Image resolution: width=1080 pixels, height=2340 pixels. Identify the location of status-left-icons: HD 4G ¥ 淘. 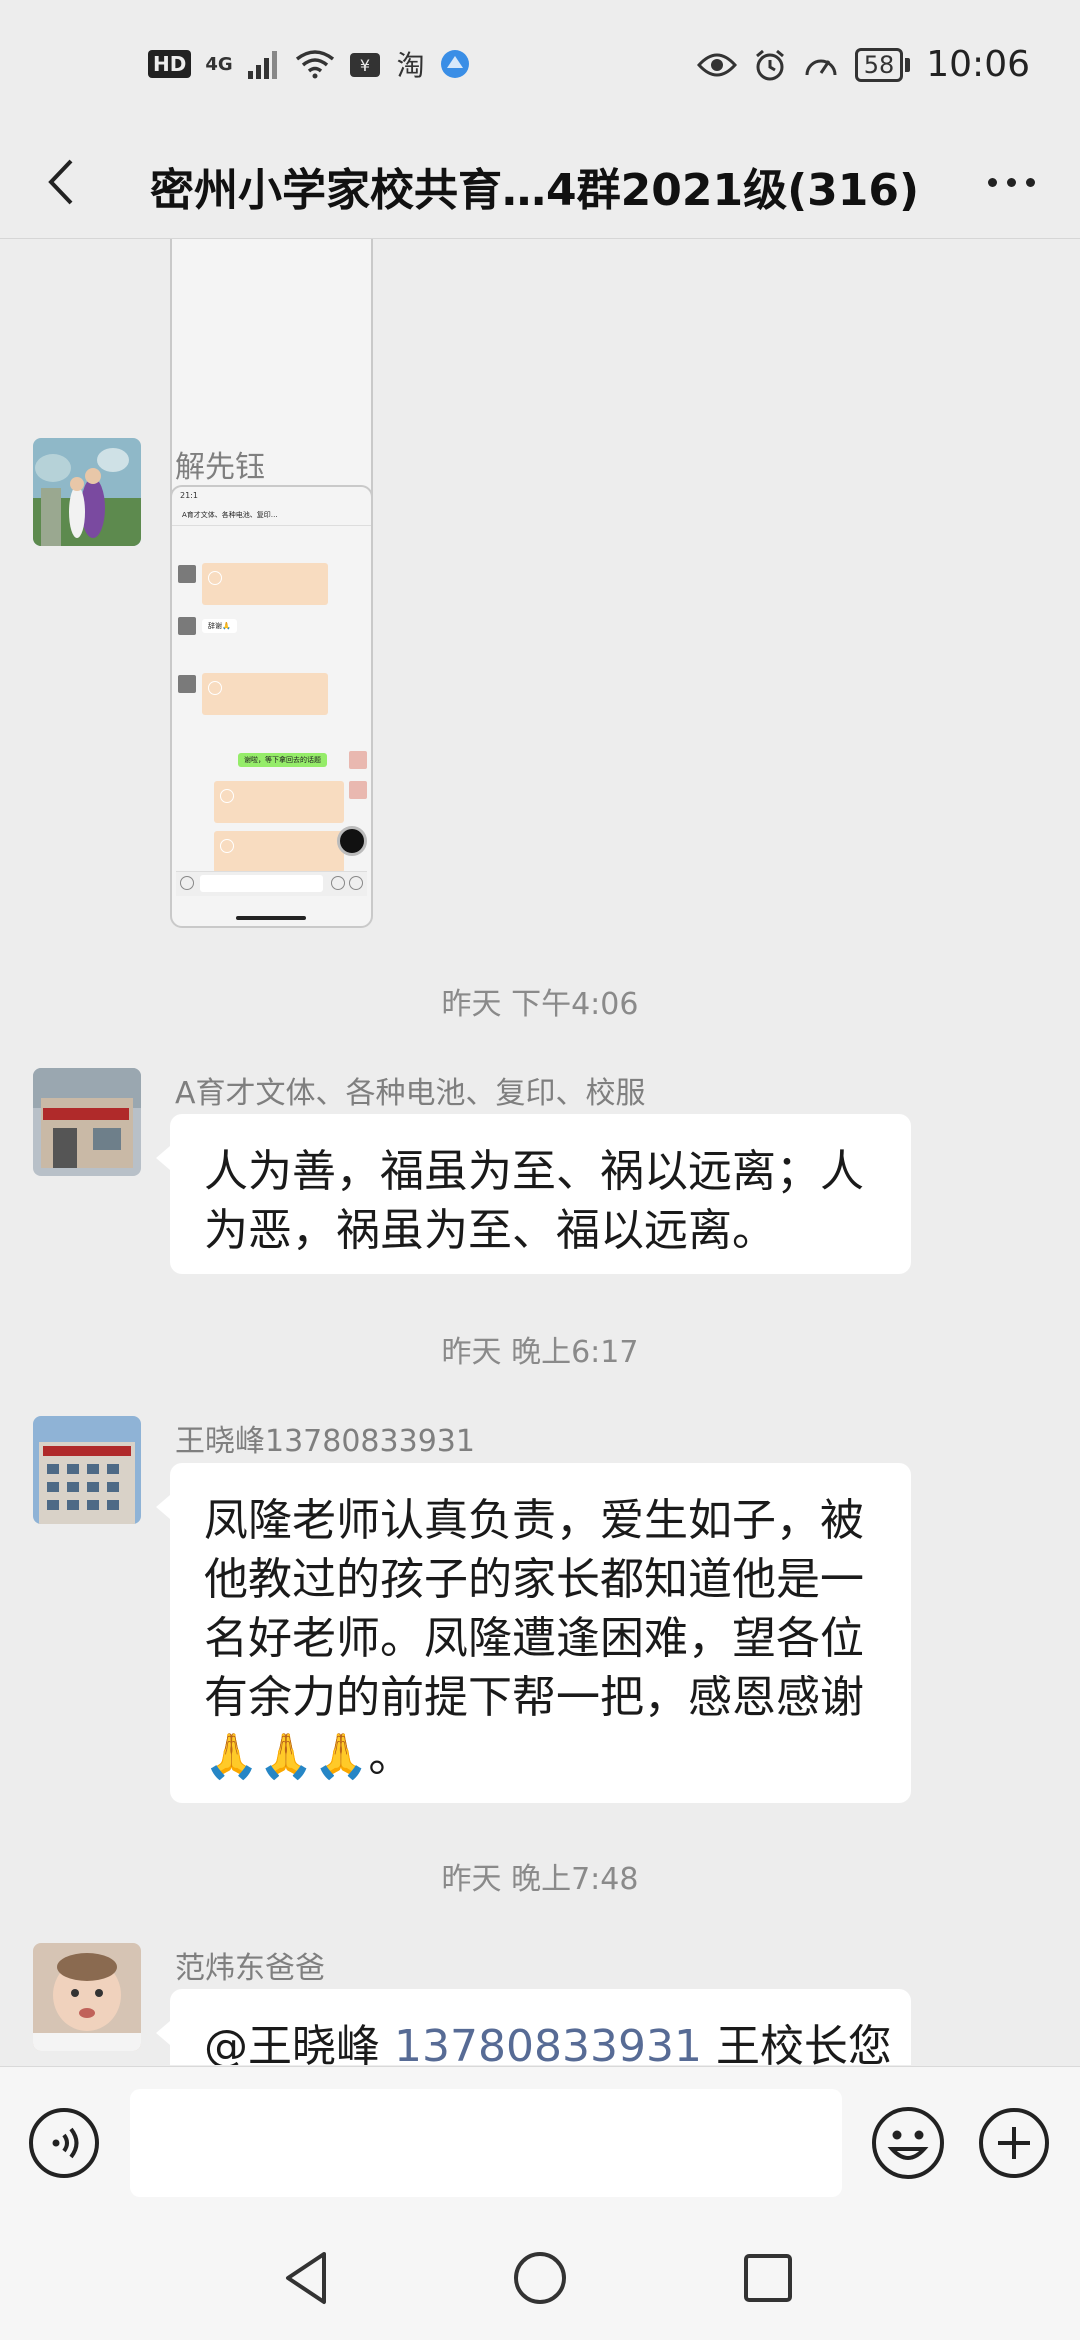
(309, 64).